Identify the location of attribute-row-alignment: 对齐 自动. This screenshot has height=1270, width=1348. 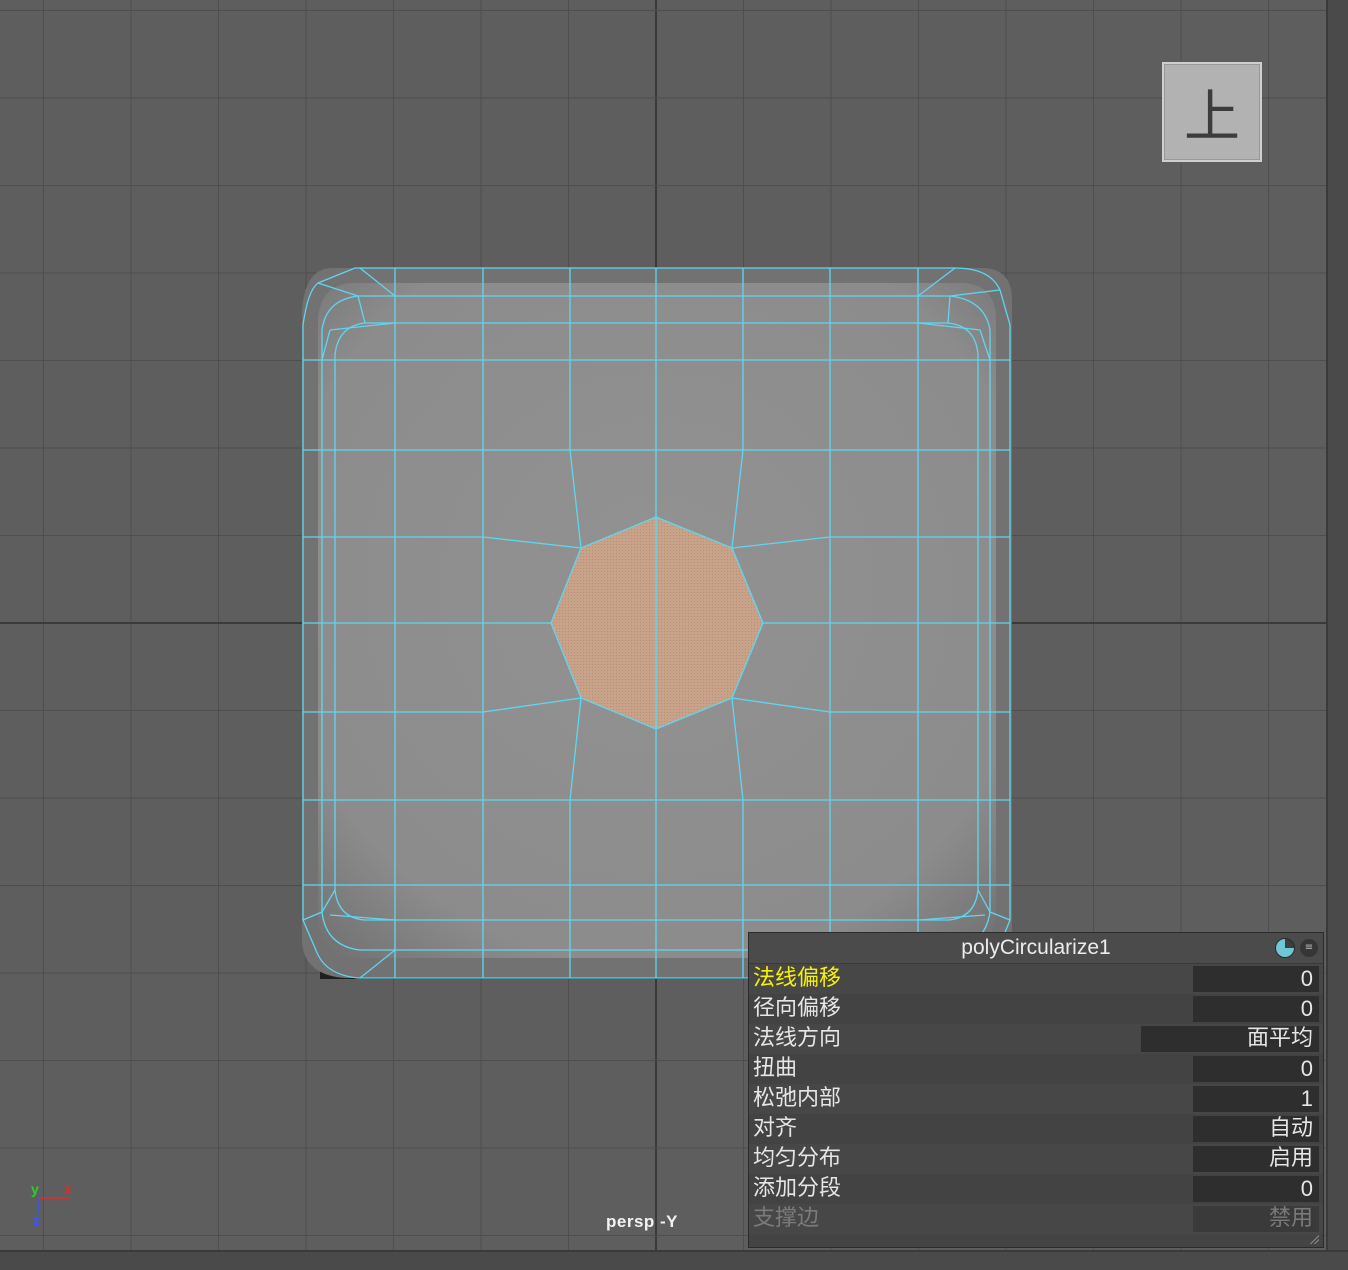
(1036, 1129).